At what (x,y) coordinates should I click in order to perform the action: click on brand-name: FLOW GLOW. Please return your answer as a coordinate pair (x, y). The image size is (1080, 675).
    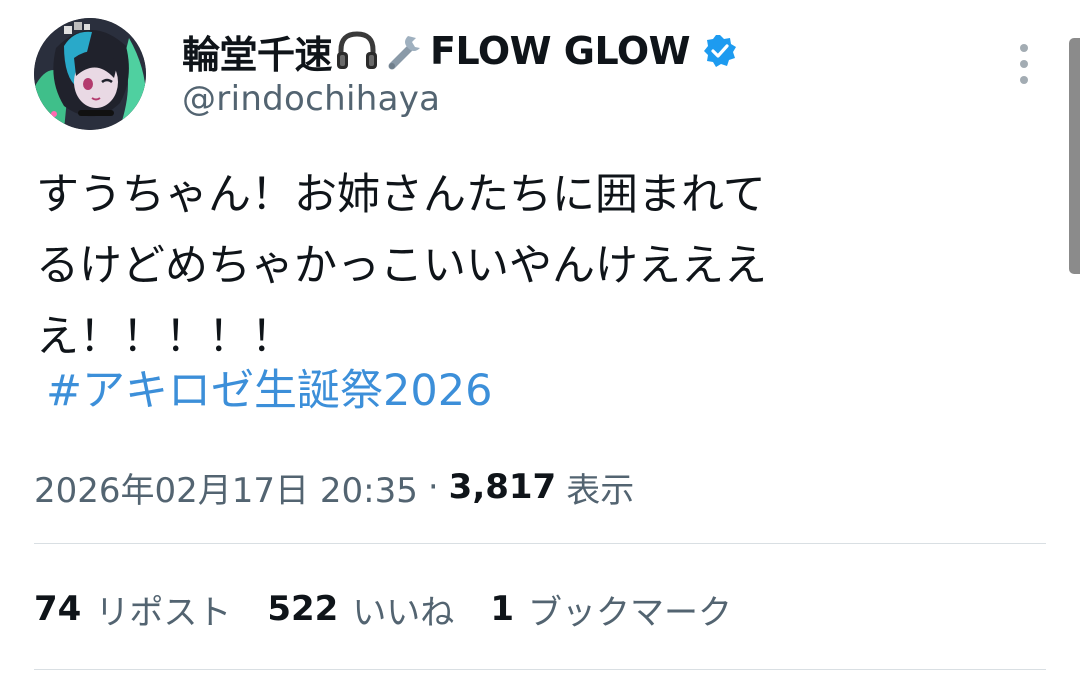
    Looking at the image, I should click on (560, 51).